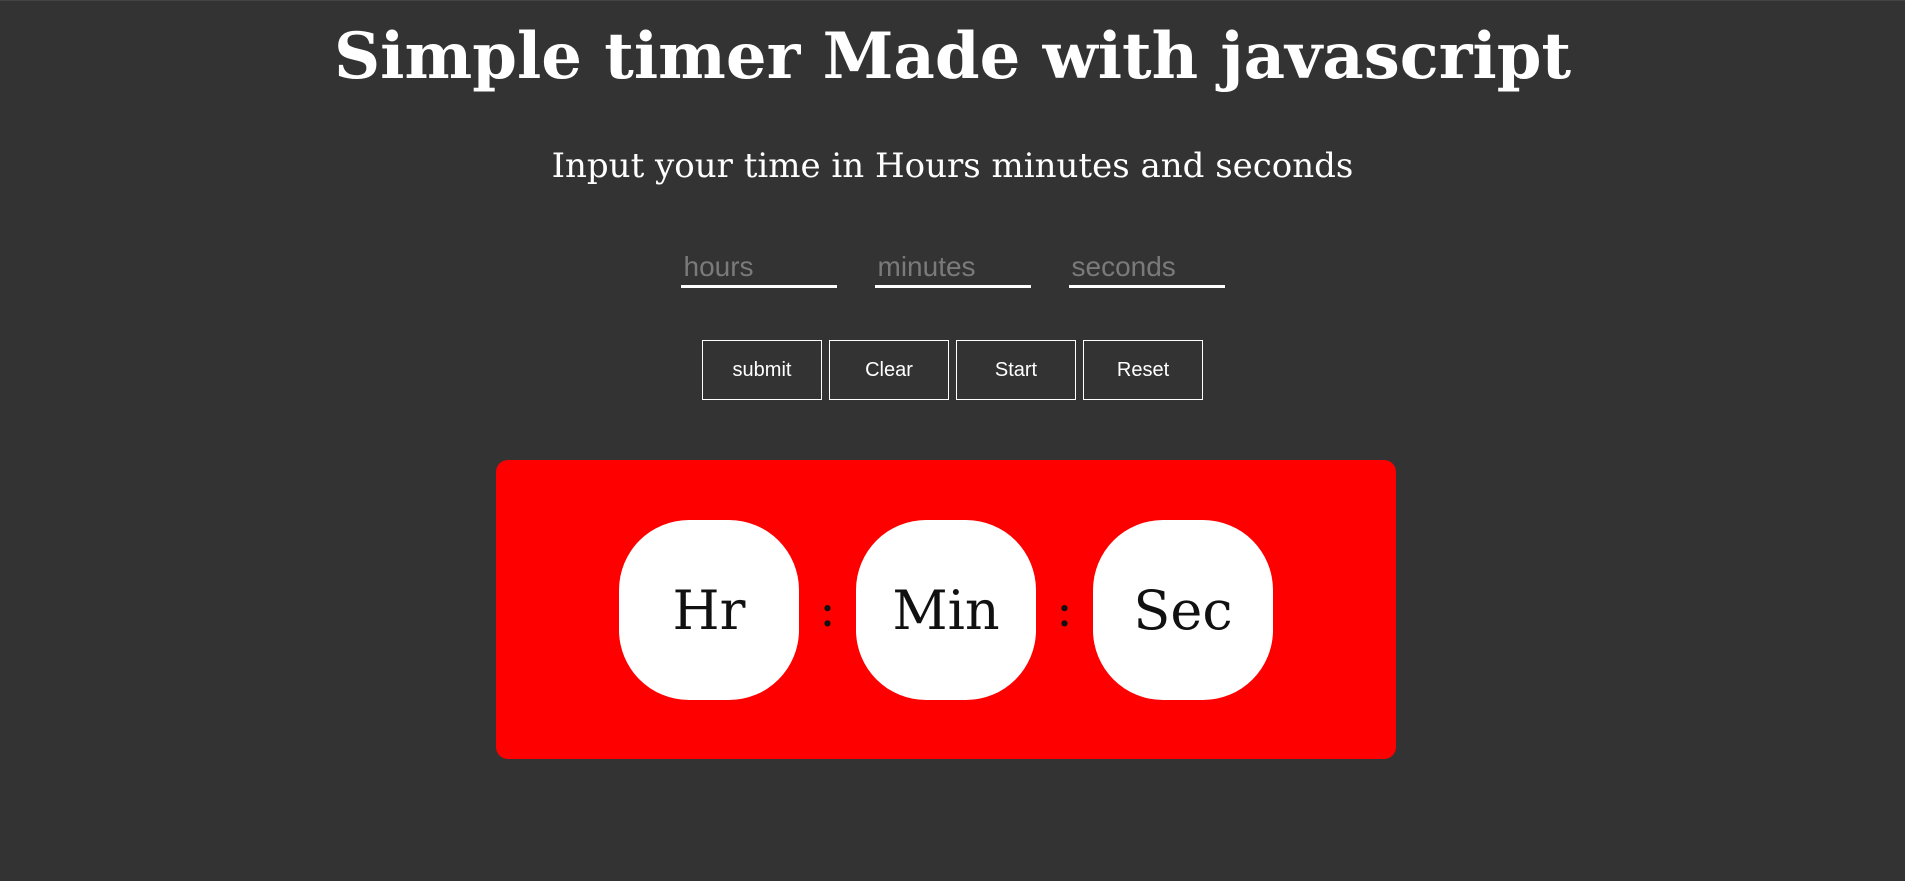  I want to click on reset-button: Reset, so click(1143, 370).